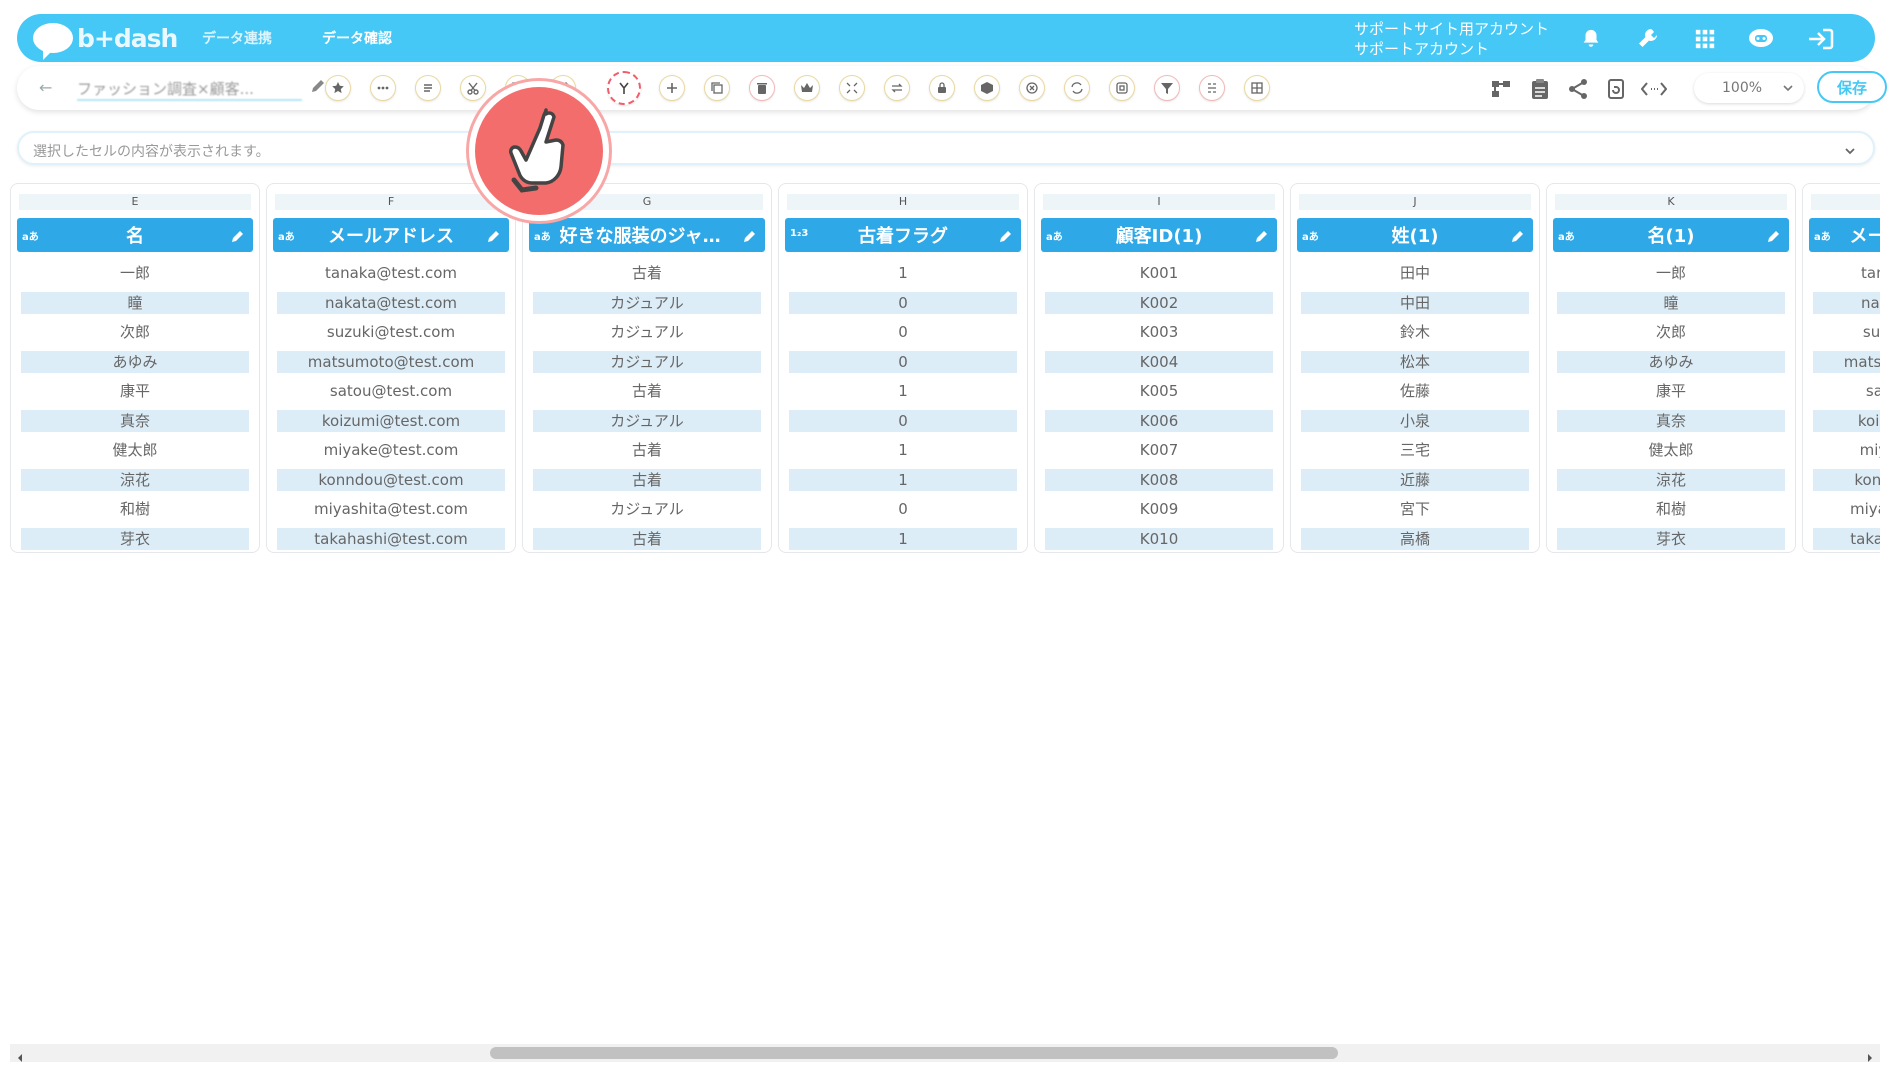 This screenshot has height=1067, width=1890. Describe the element at coordinates (135, 420) in the screenshot. I see `table-cell: 真奈` at that location.